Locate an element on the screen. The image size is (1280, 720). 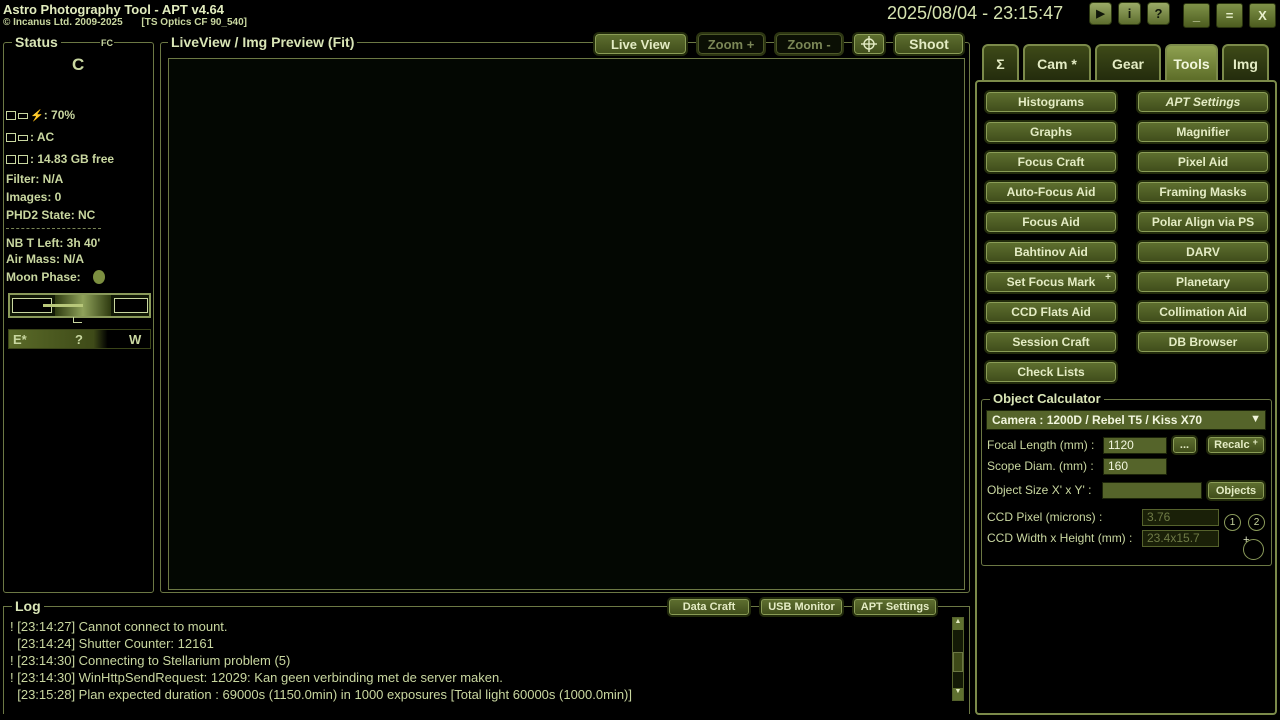
live-view-button: Live View is located at coordinates (640, 44).